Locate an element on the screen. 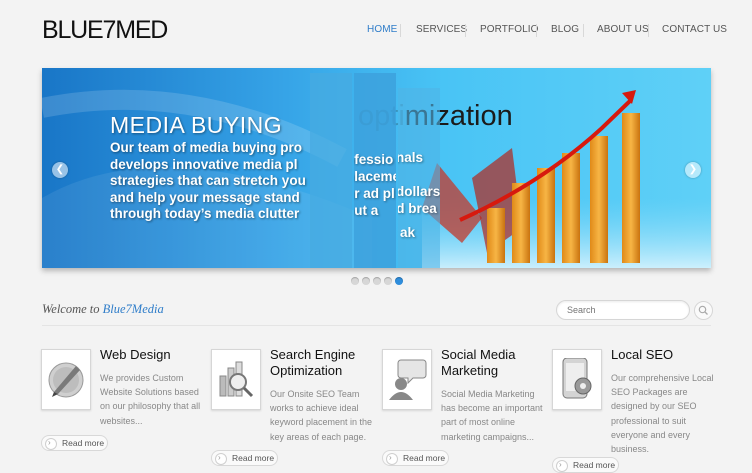  welcome-heading: Welcome to Blue7Media is located at coordinates (103, 309).